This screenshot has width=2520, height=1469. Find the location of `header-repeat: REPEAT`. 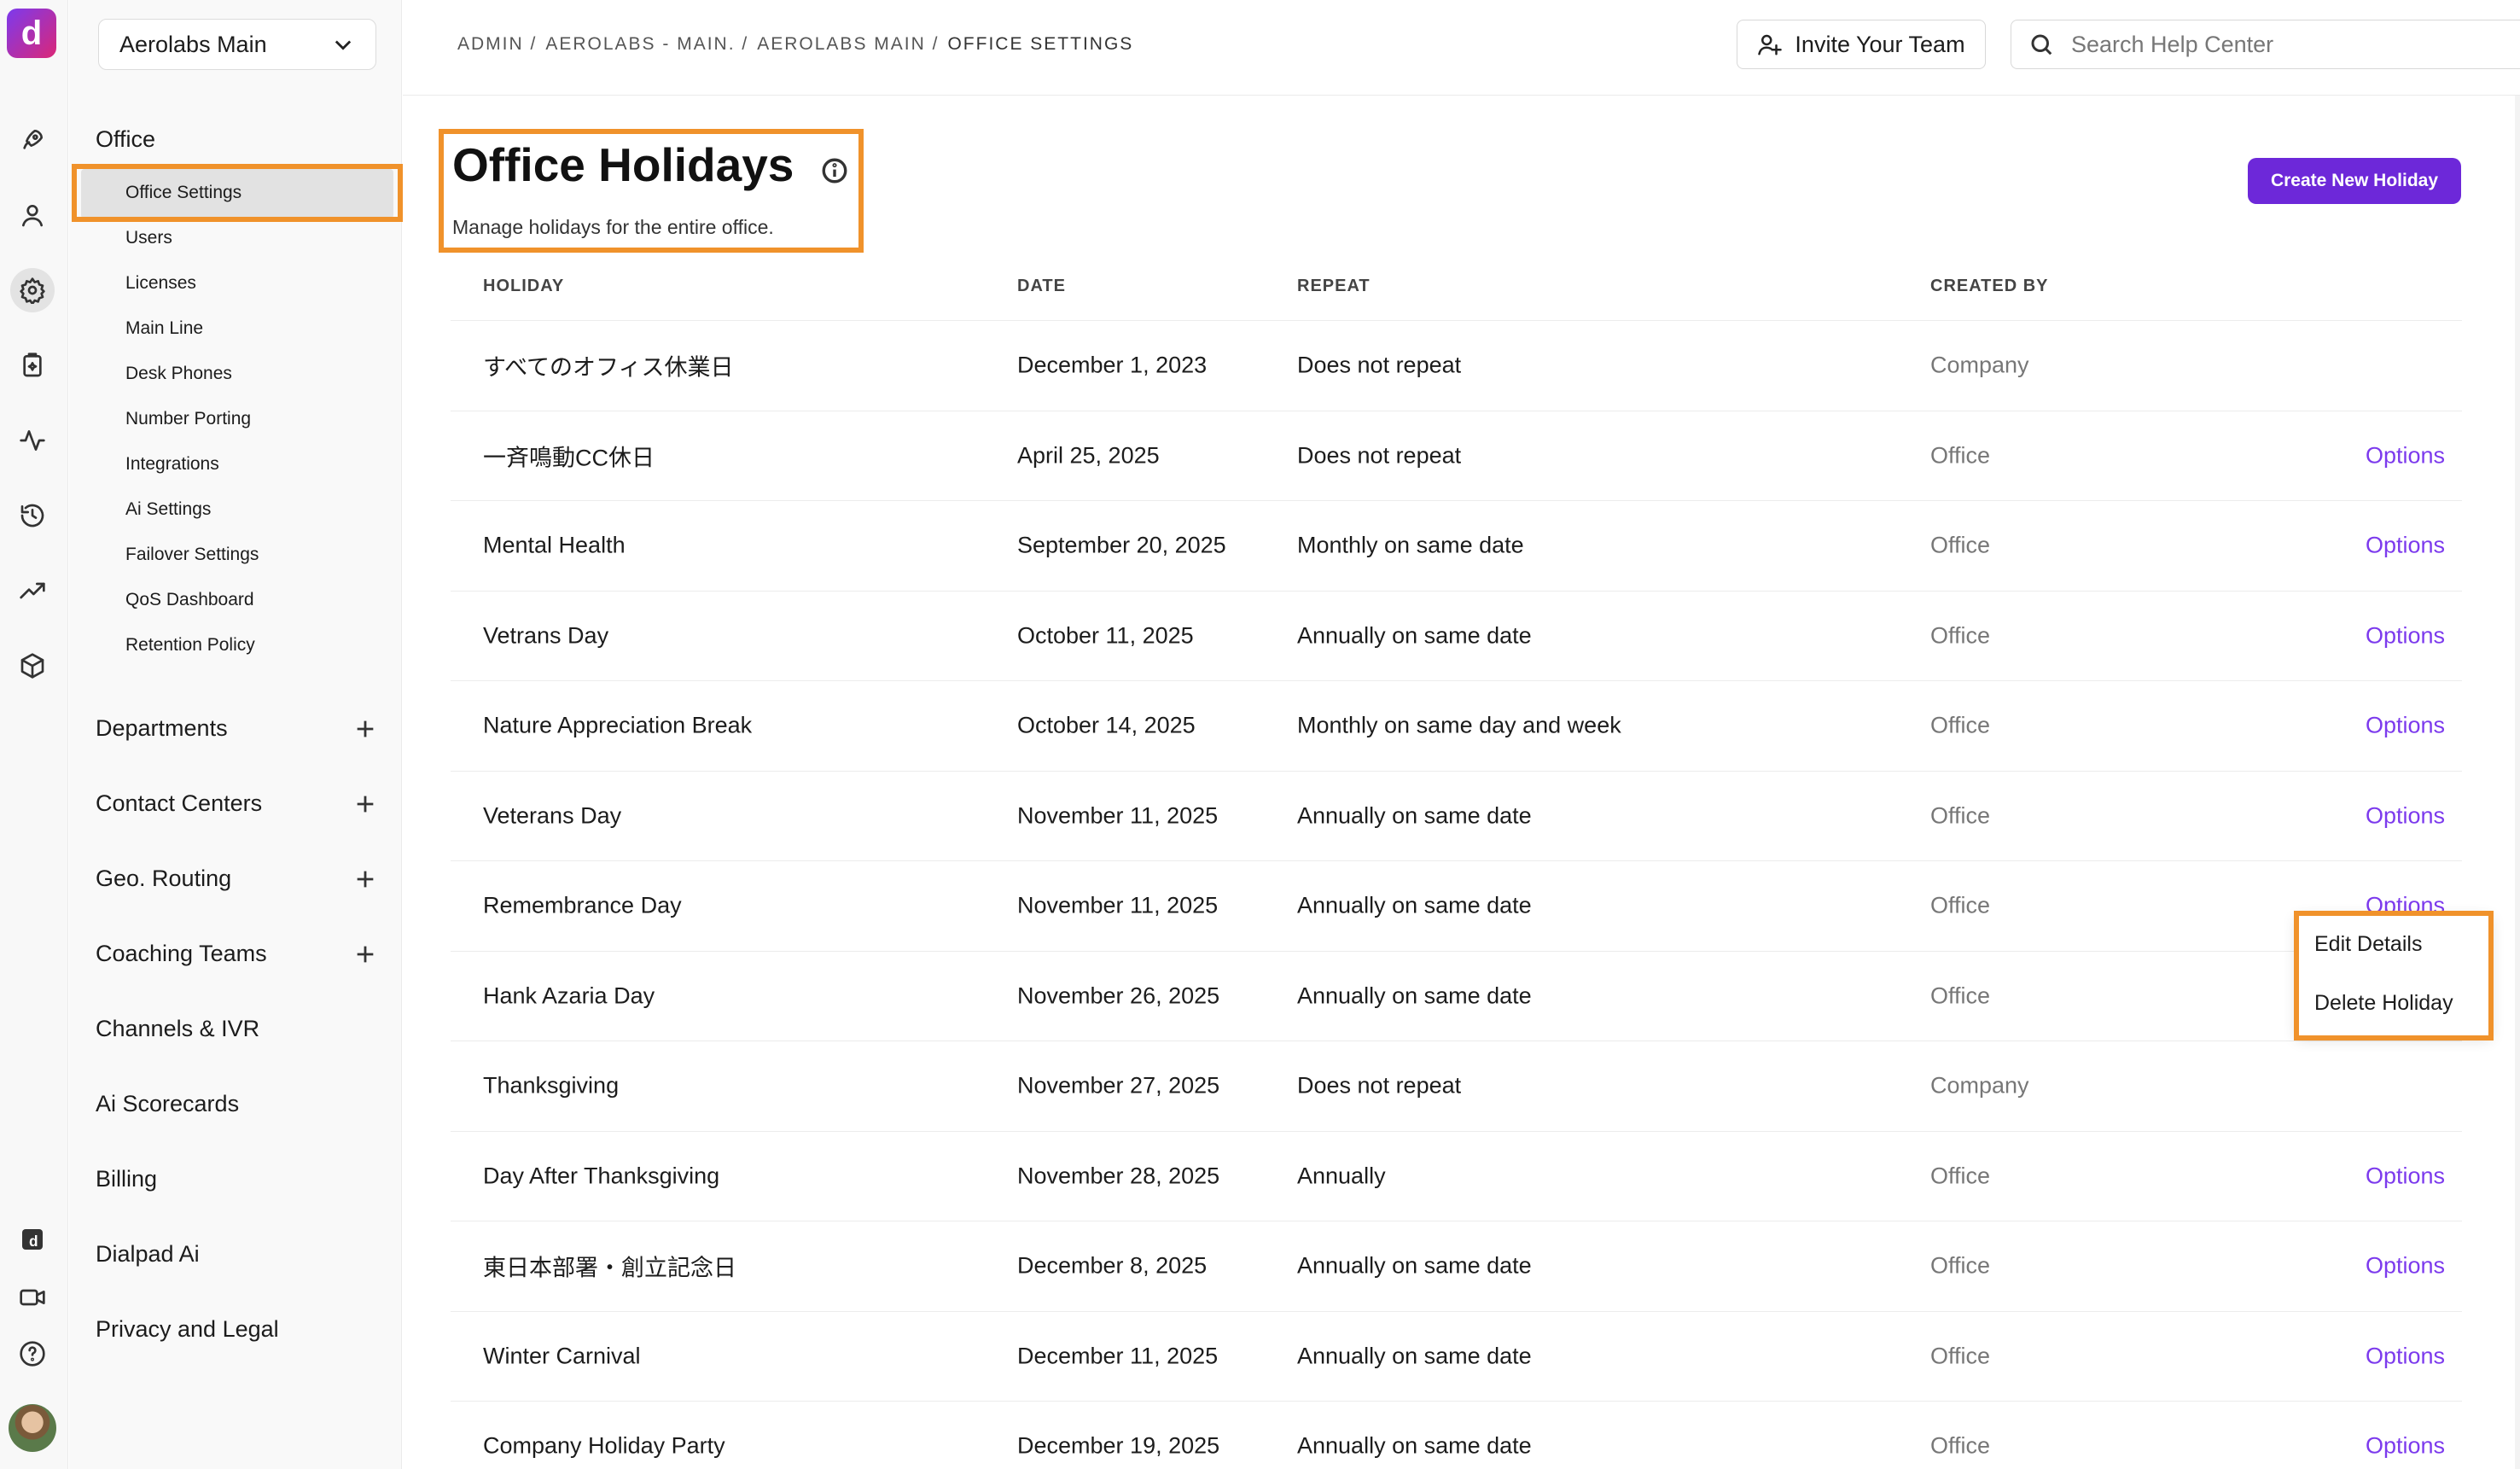

header-repeat: REPEAT is located at coordinates (1334, 286).